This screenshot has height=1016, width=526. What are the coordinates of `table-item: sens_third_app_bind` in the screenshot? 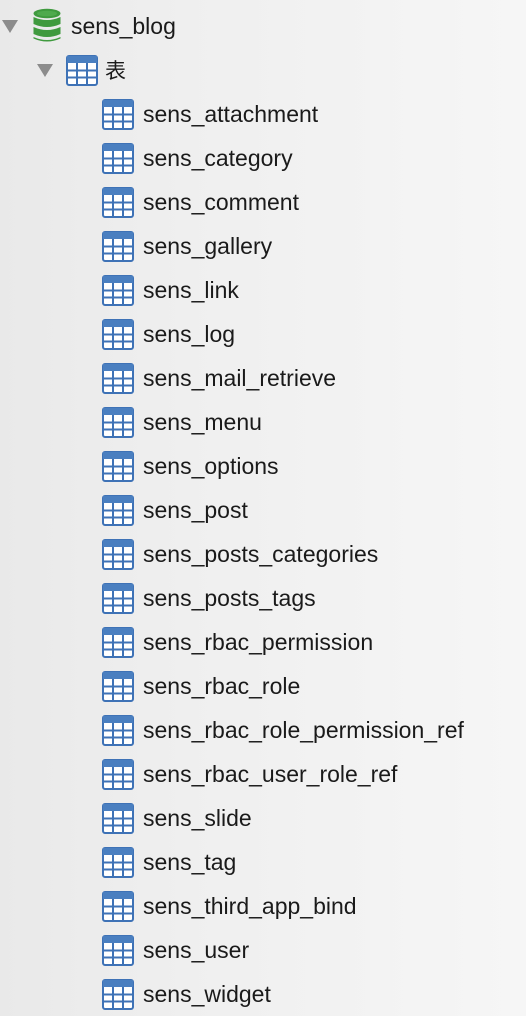 It's located at (229, 906).